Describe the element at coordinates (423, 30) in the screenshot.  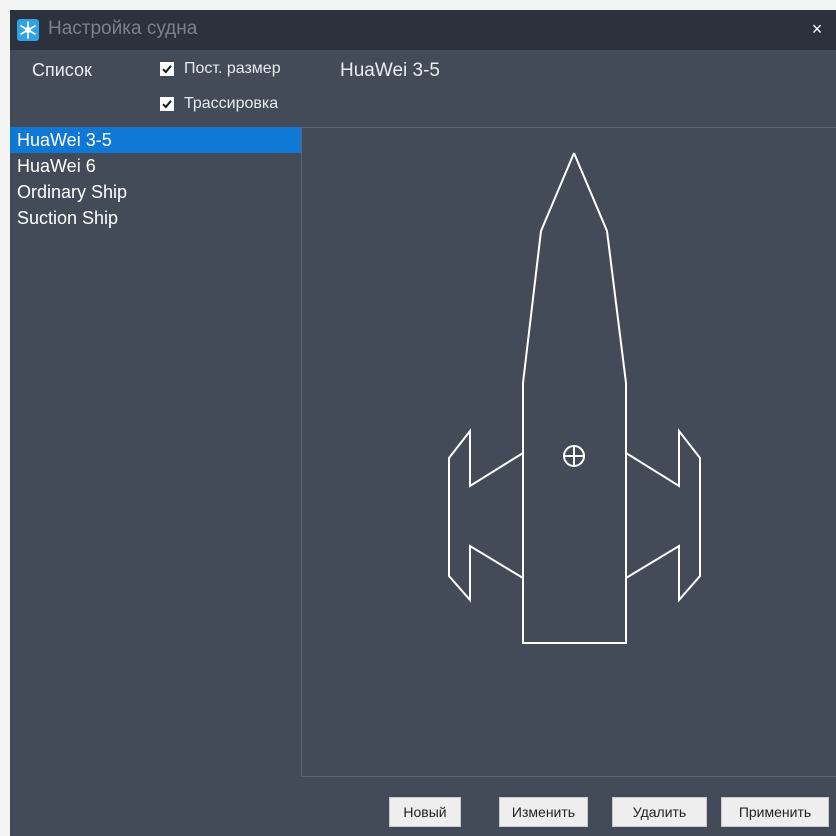
I see `title-bar: Настройка судна ×` at that location.